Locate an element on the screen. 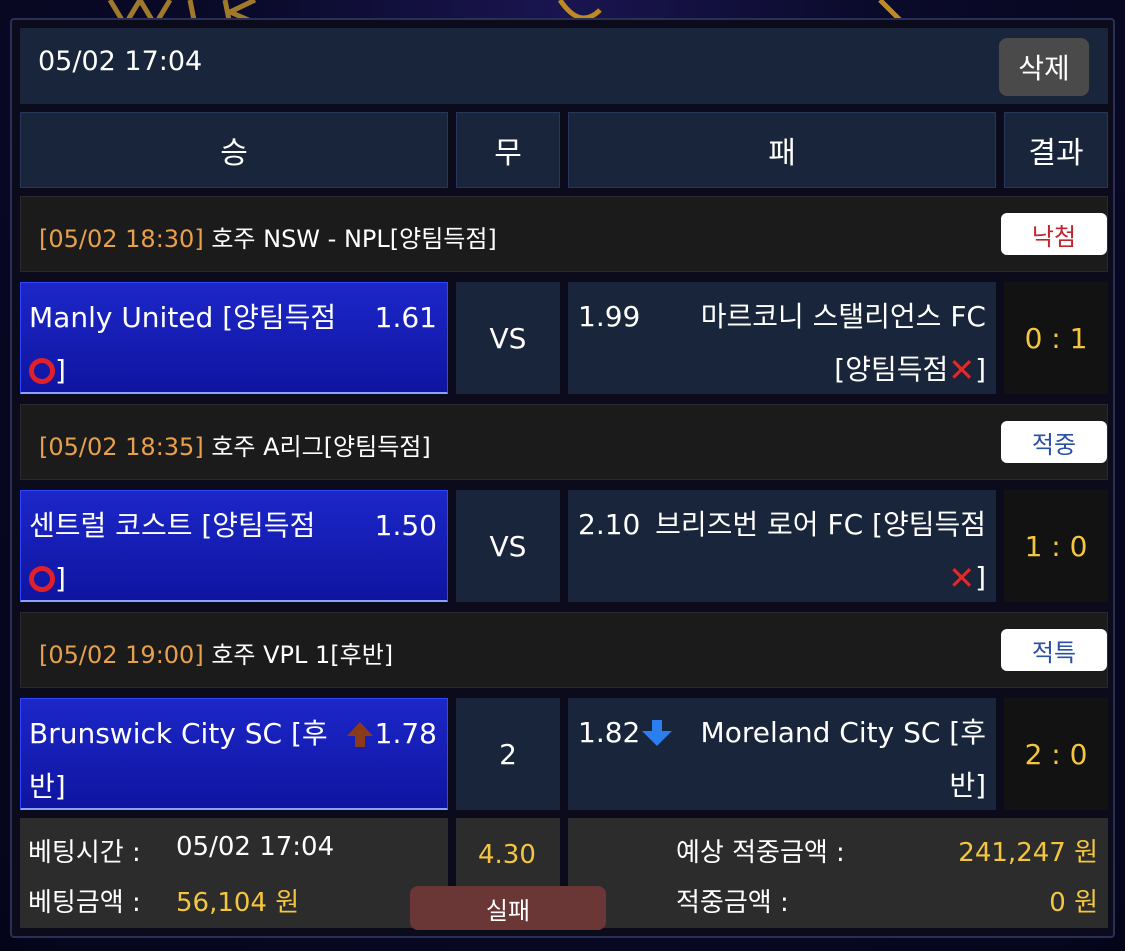  column-header-lose: 패 is located at coordinates (782, 150).